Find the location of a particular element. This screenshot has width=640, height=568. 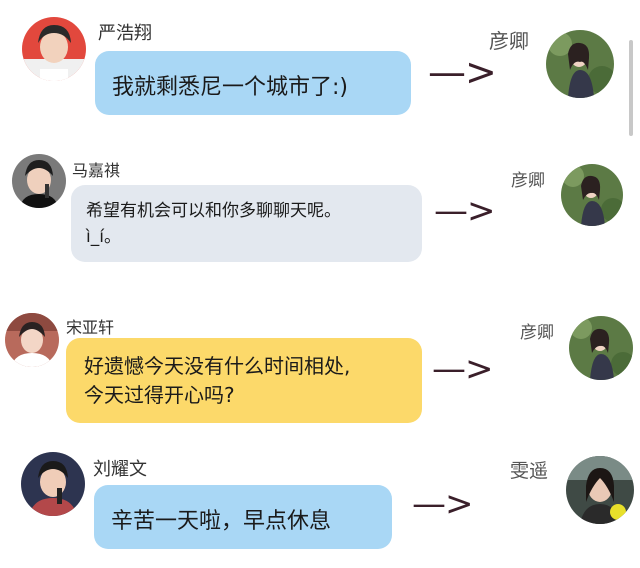

sender-avatar-yan-haoxiang is located at coordinates (54, 49).